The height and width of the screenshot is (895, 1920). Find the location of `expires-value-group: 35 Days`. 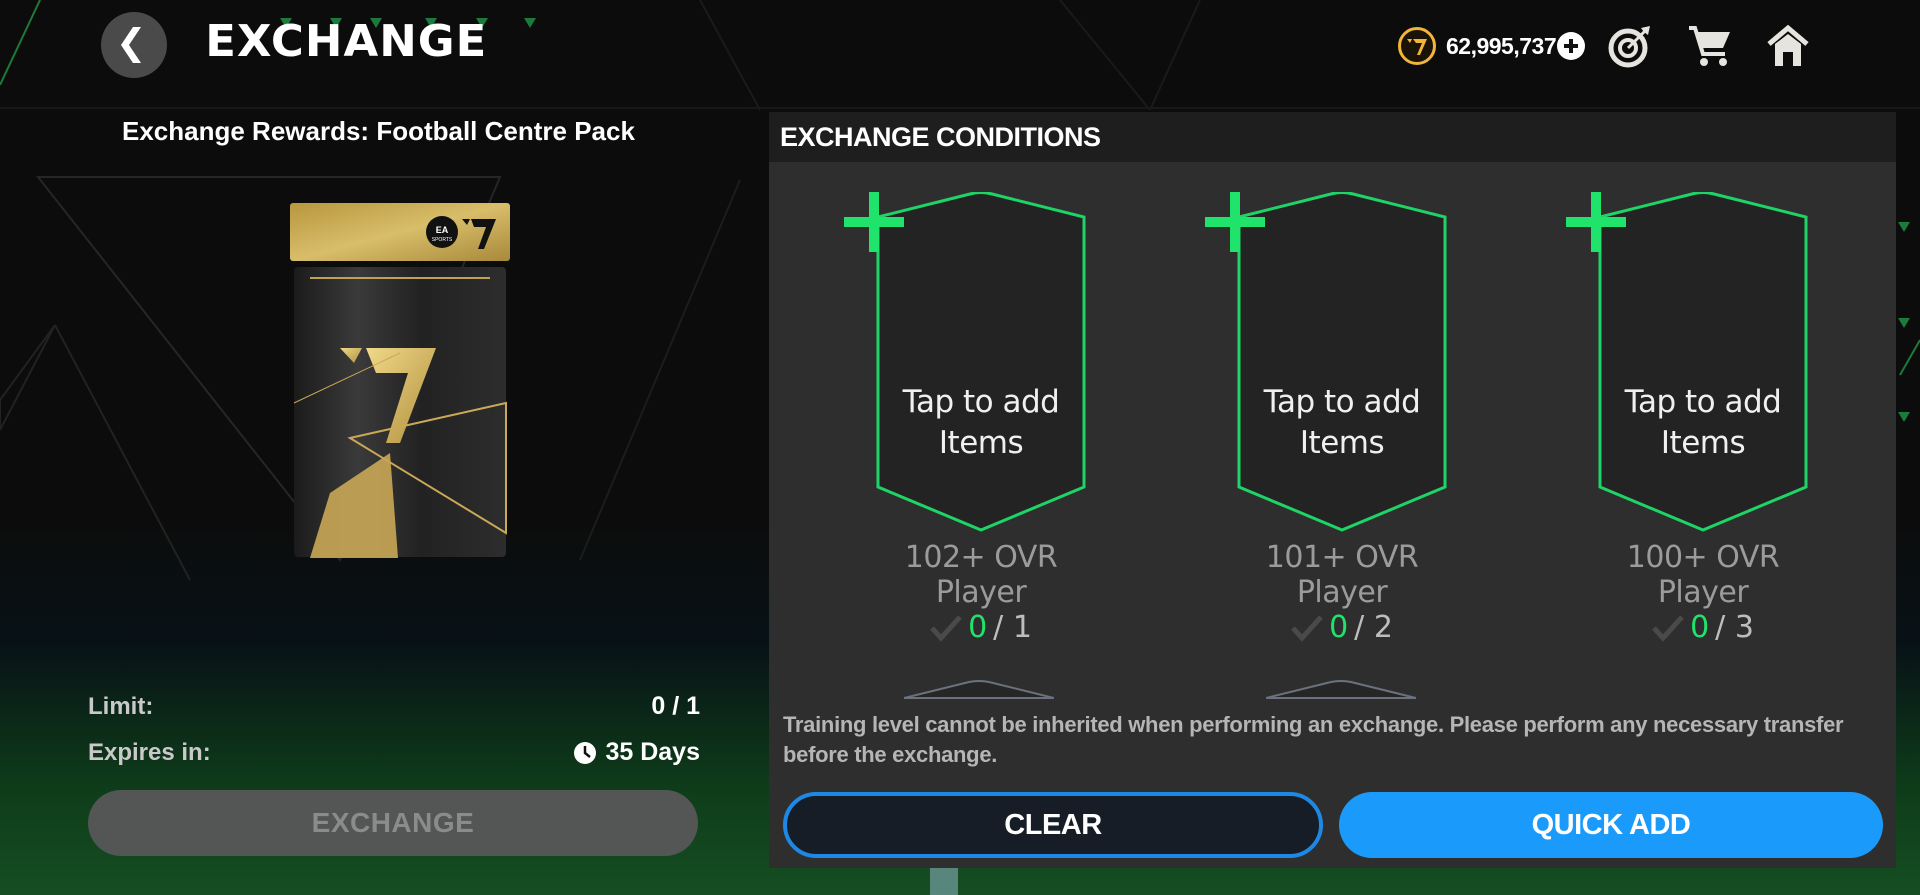

expires-value-group: 35 Days is located at coordinates (636, 752).